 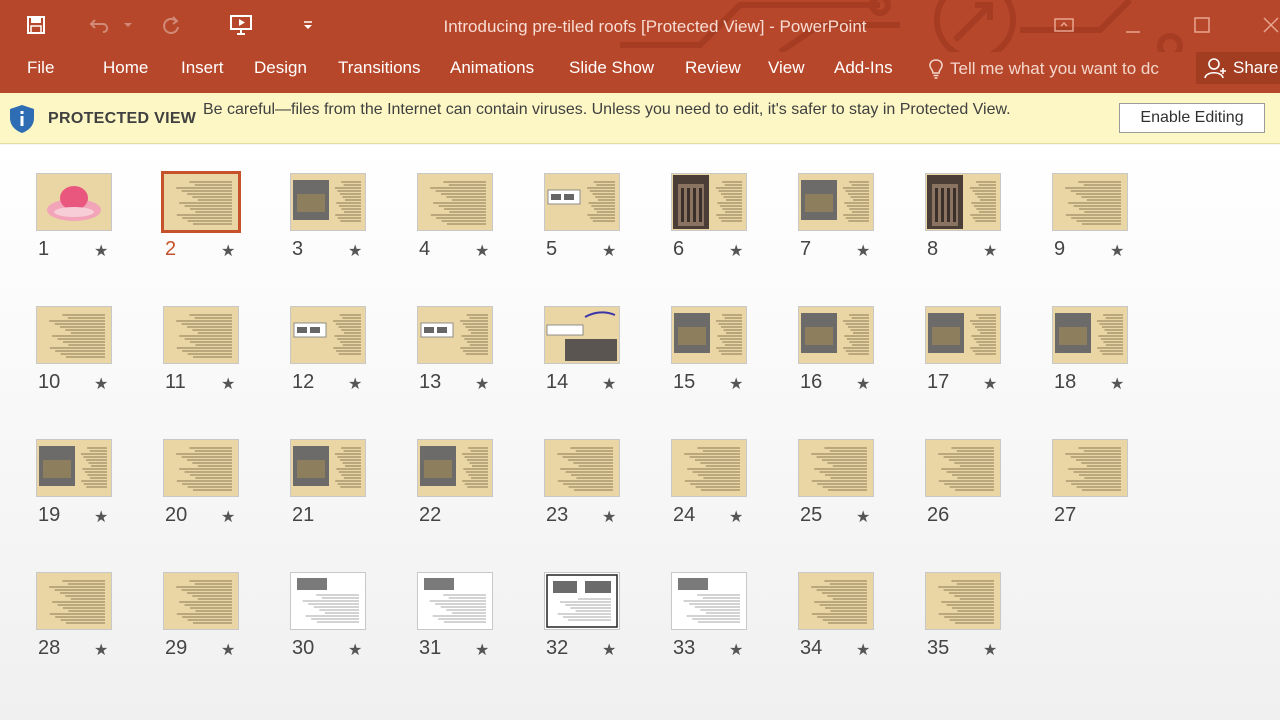 I want to click on tab-view: View, so click(x=786, y=68).